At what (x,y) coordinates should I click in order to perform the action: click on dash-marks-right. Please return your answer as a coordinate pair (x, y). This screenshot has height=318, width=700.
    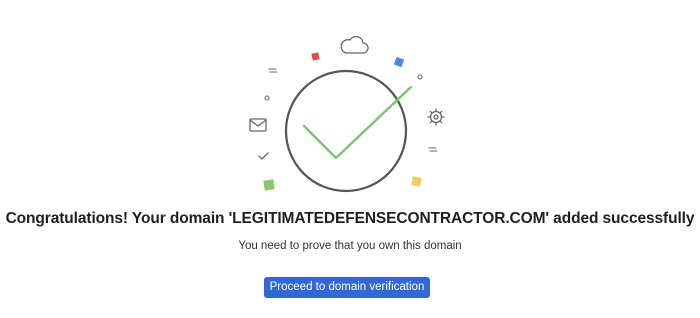
    Looking at the image, I should click on (433, 149).